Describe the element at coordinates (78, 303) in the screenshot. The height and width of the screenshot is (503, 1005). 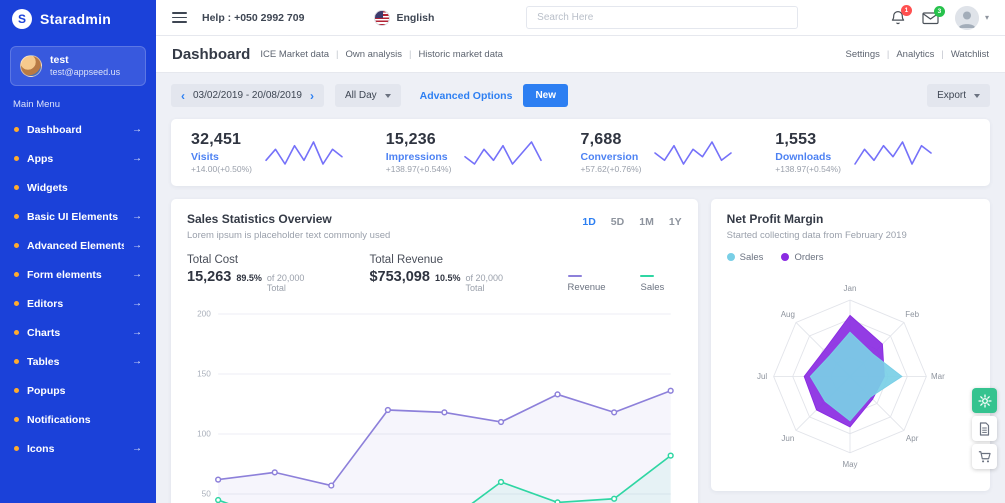
I see `sidebar-item-editors: Editors →` at that location.